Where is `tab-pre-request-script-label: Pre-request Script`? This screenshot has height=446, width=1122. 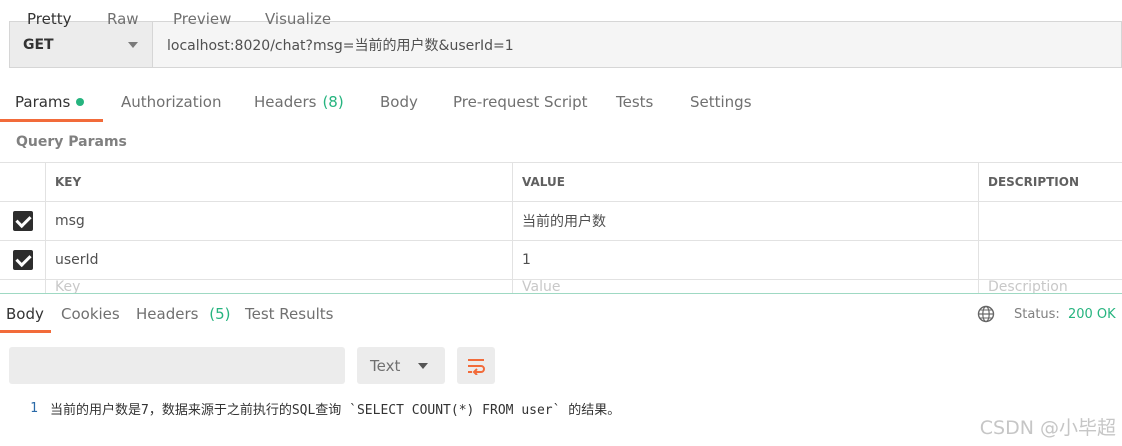
tab-pre-request-script-label: Pre-request Script is located at coordinates (520, 102).